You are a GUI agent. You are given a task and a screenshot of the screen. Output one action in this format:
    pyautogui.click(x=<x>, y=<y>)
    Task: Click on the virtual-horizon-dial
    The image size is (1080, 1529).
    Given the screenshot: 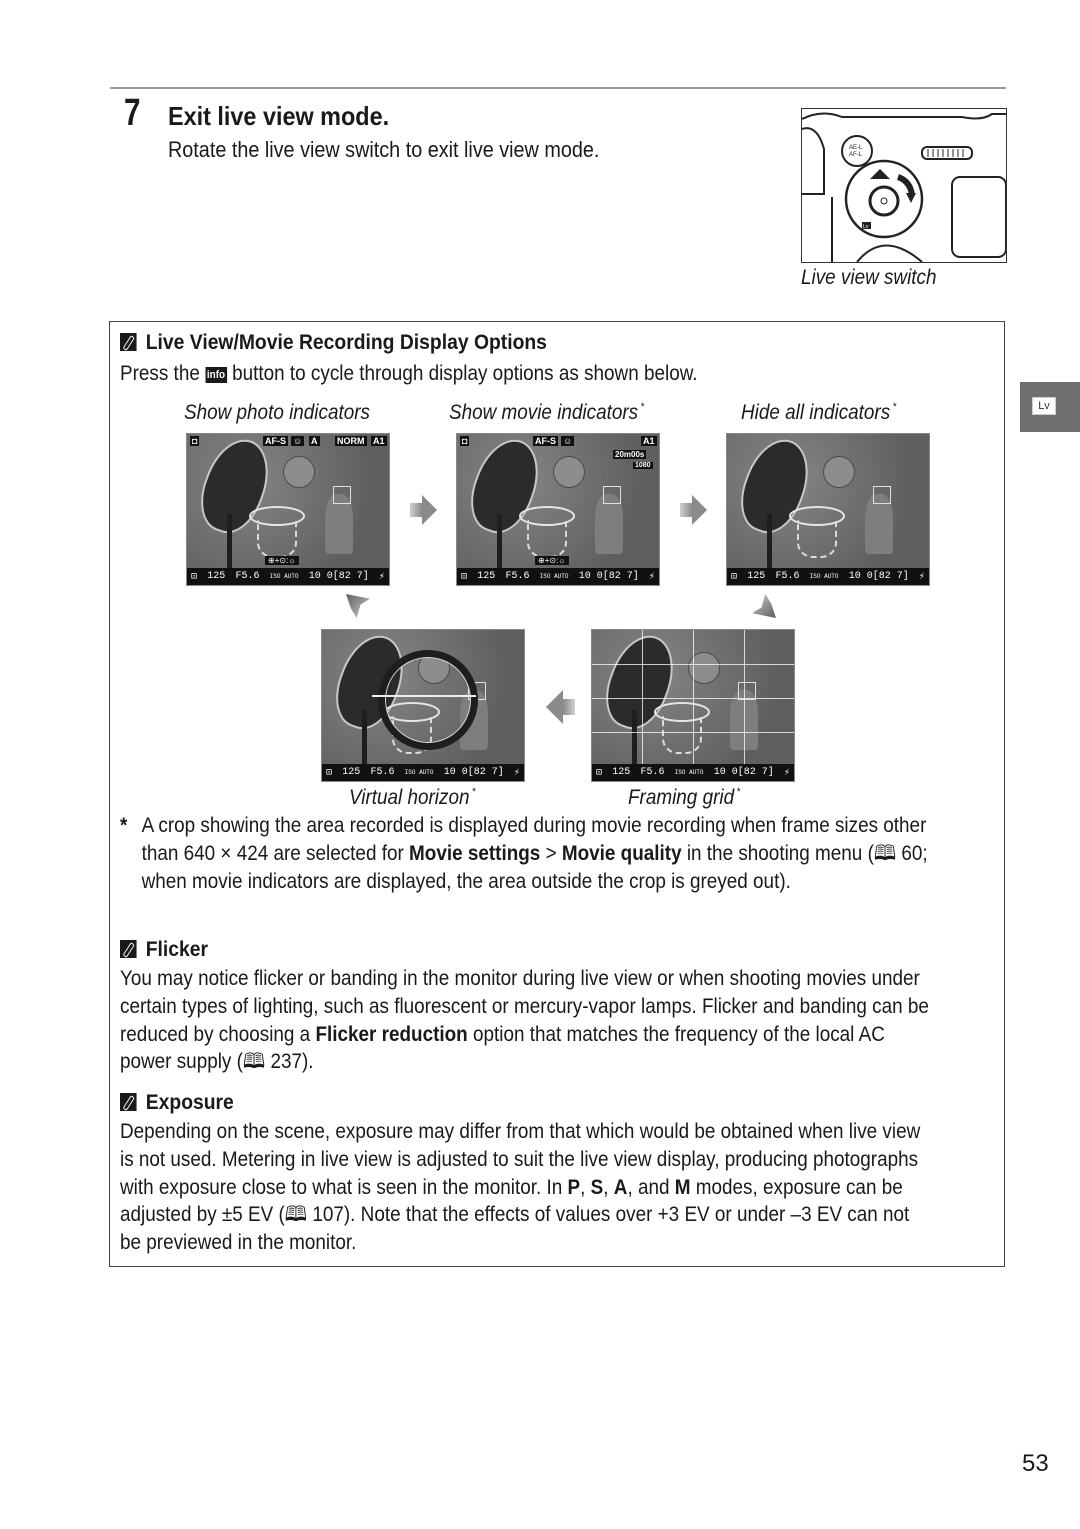 What is the action you would take?
    pyautogui.click(x=428, y=700)
    